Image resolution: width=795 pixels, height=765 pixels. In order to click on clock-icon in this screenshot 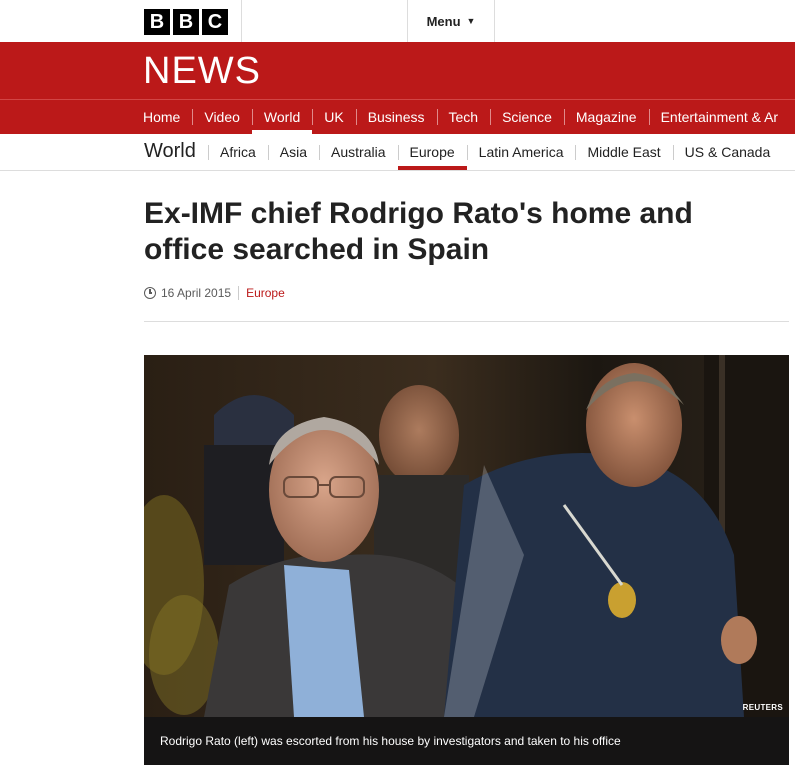, I will do `click(150, 293)`.